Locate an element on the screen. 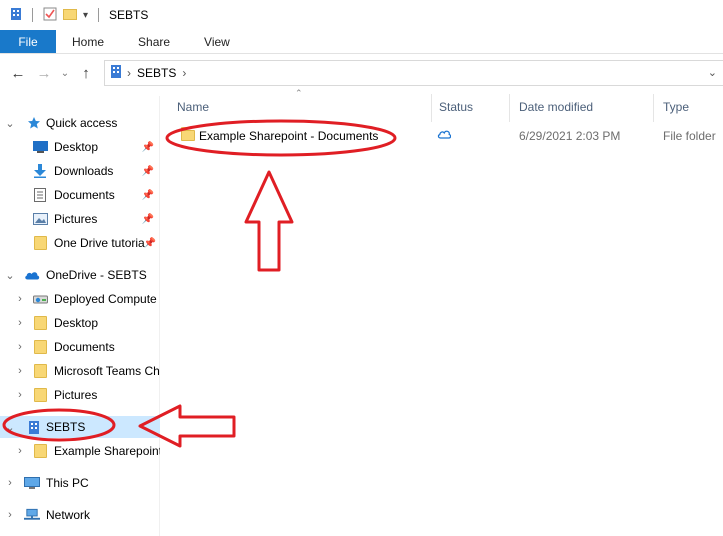 Image resolution: width=723 pixels, height=536 pixels. pictures-icon is located at coordinates (40, 219).